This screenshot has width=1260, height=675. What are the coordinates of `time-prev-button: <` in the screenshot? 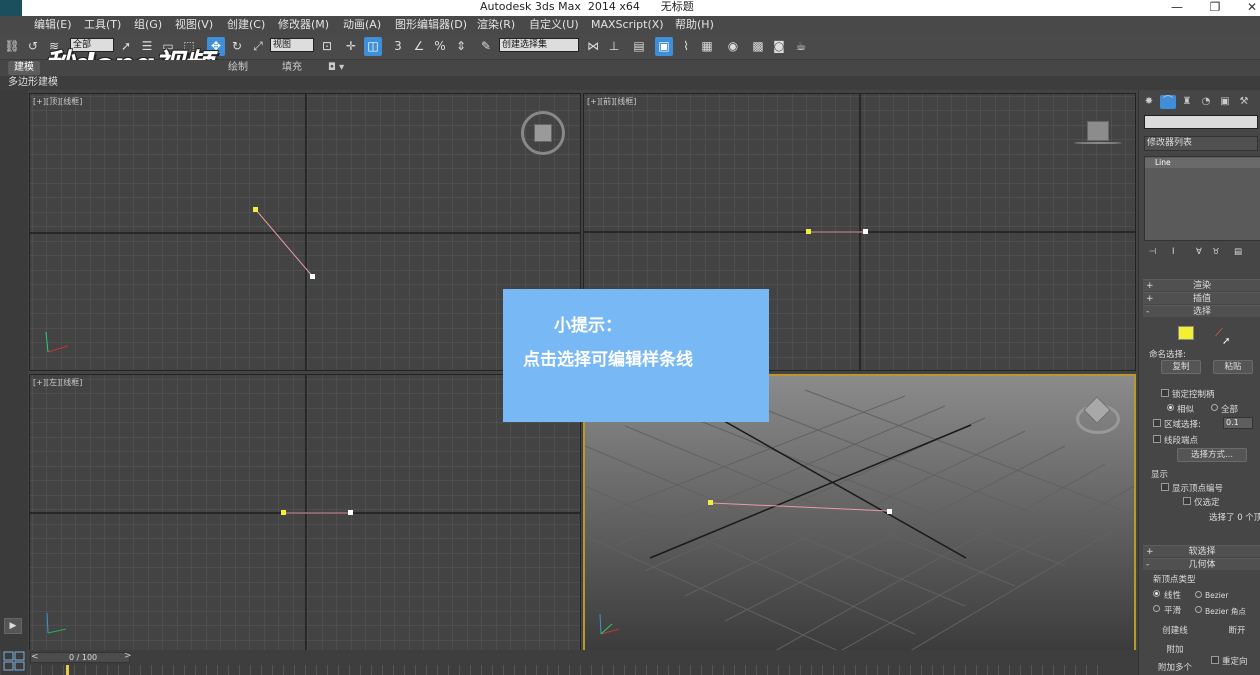 It's located at (35, 657).